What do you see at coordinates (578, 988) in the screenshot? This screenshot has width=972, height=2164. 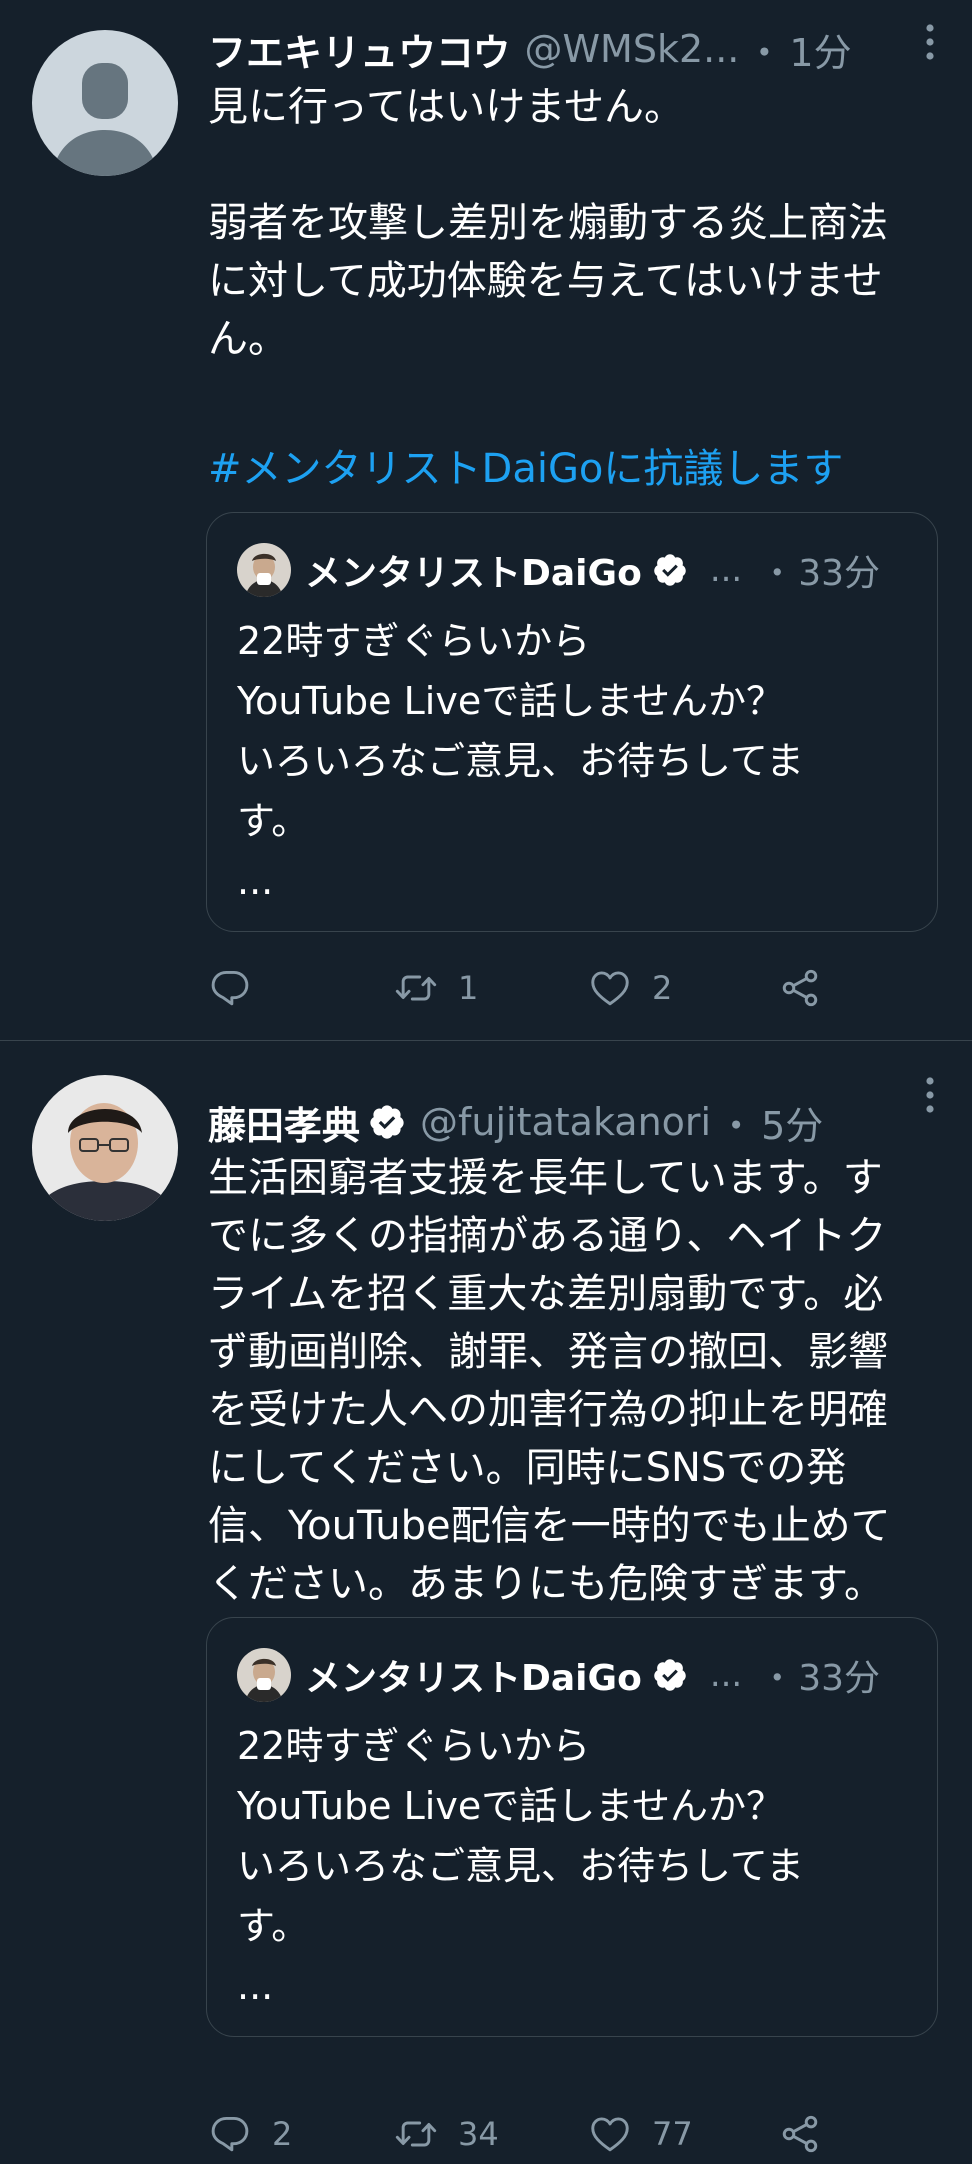 I see `action-bar: 1 2` at bounding box center [578, 988].